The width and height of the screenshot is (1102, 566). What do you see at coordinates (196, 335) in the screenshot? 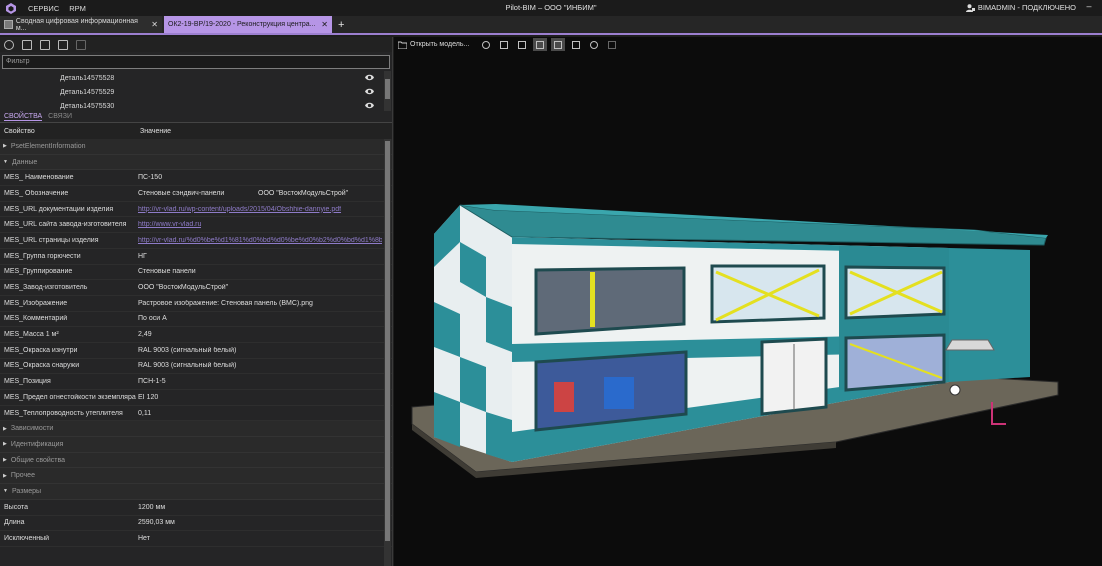
I see `property-row: MES_Масса 1 м² 2,49` at bounding box center [196, 335].